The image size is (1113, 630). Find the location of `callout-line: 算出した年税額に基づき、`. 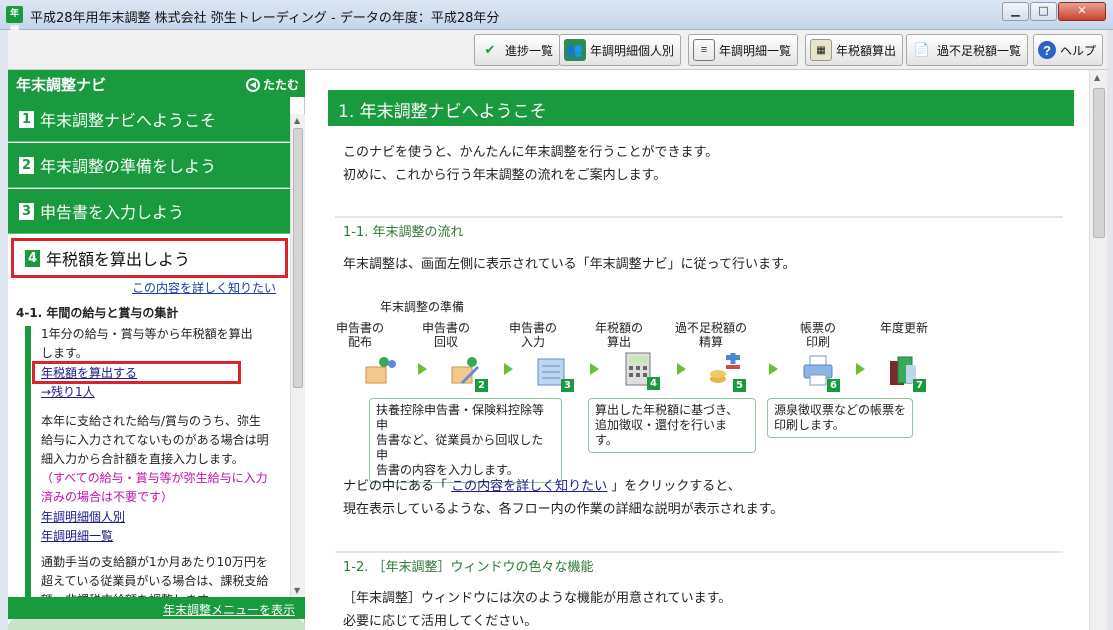

callout-line: 算出した年税額に基づき、 is located at coordinates (667, 410).